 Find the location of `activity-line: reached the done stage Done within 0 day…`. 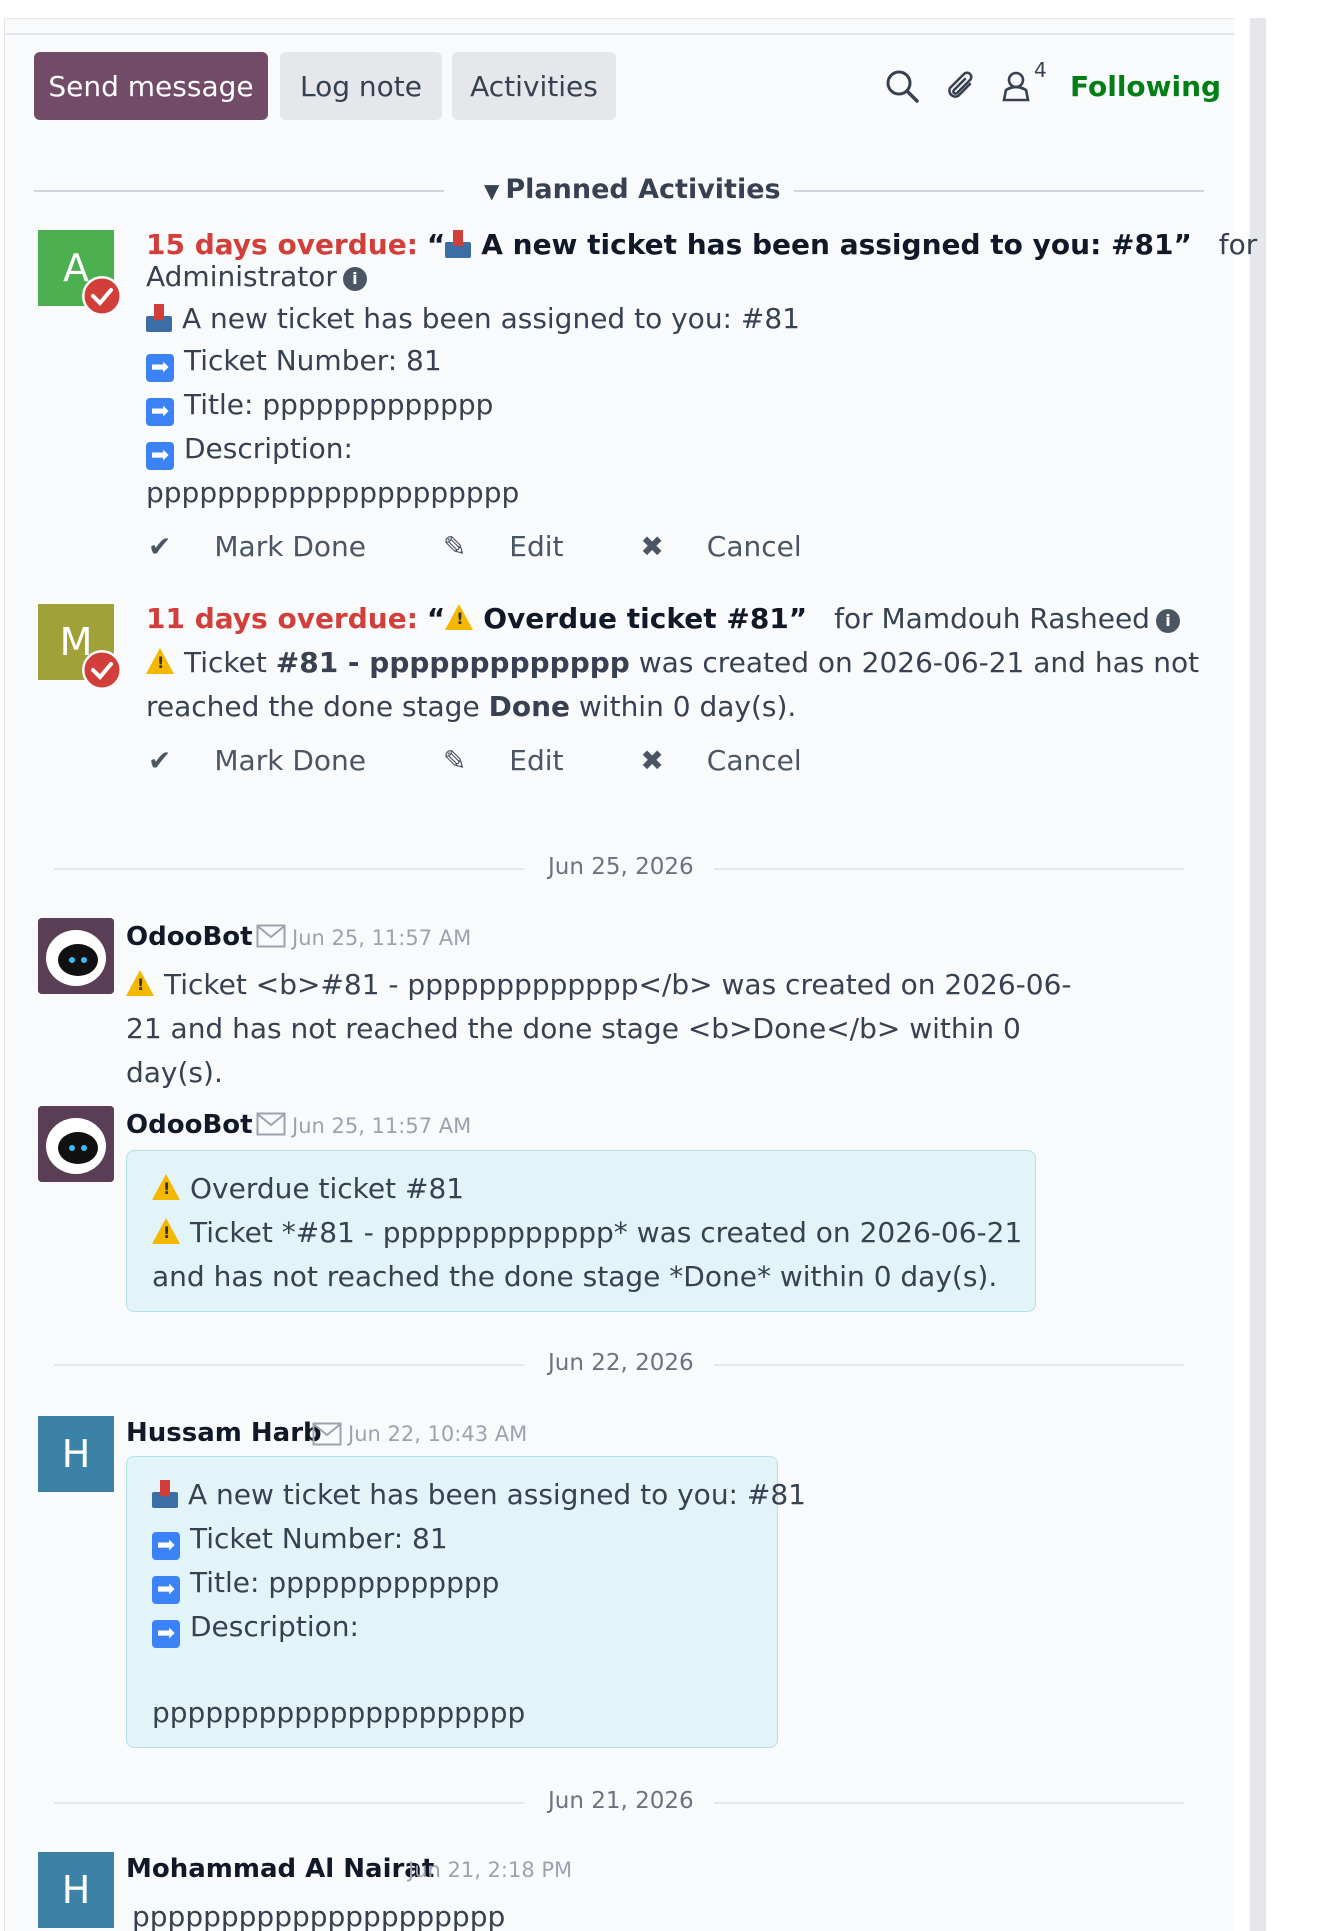

activity-line: reached the done stage Done within 0 day… is located at coordinates (471, 706).